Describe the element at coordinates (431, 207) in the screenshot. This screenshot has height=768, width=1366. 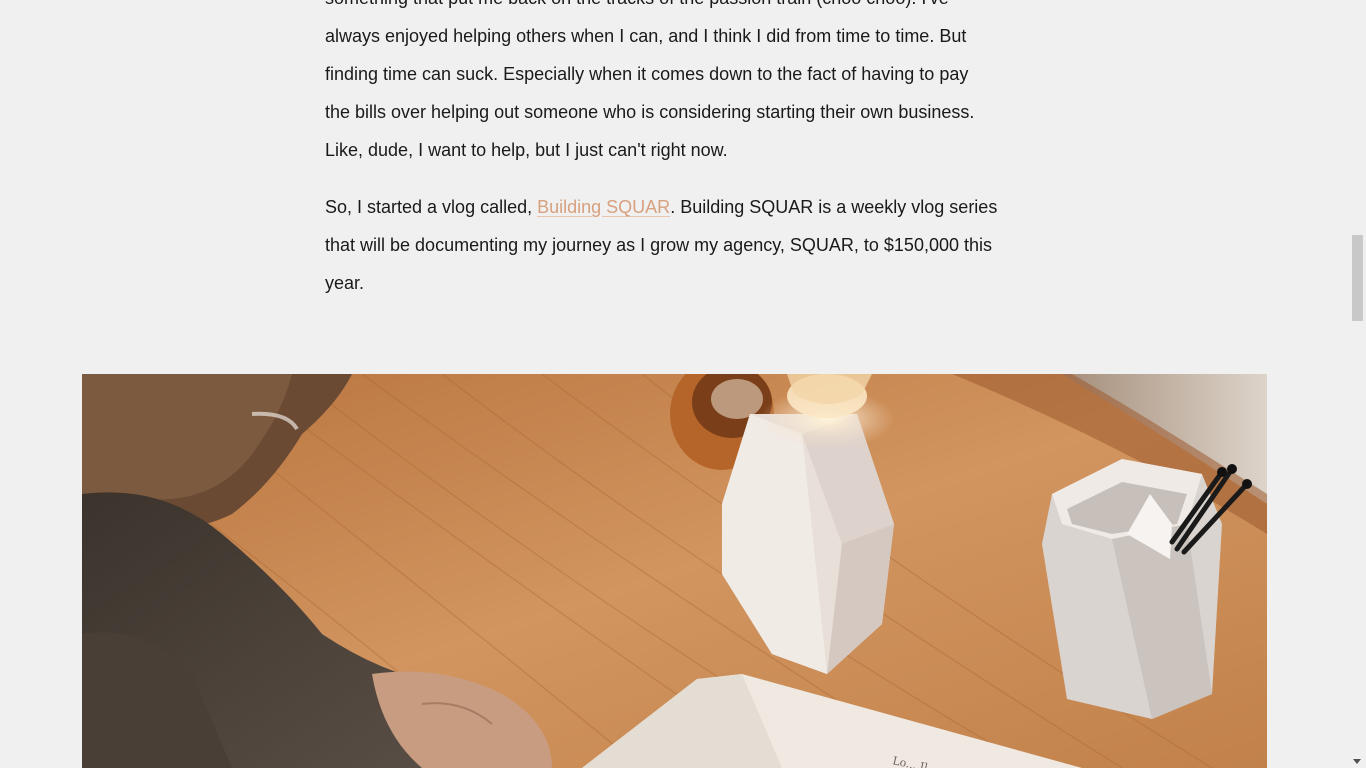
I see `paragraph-text: So, I started a vlog called,` at that location.